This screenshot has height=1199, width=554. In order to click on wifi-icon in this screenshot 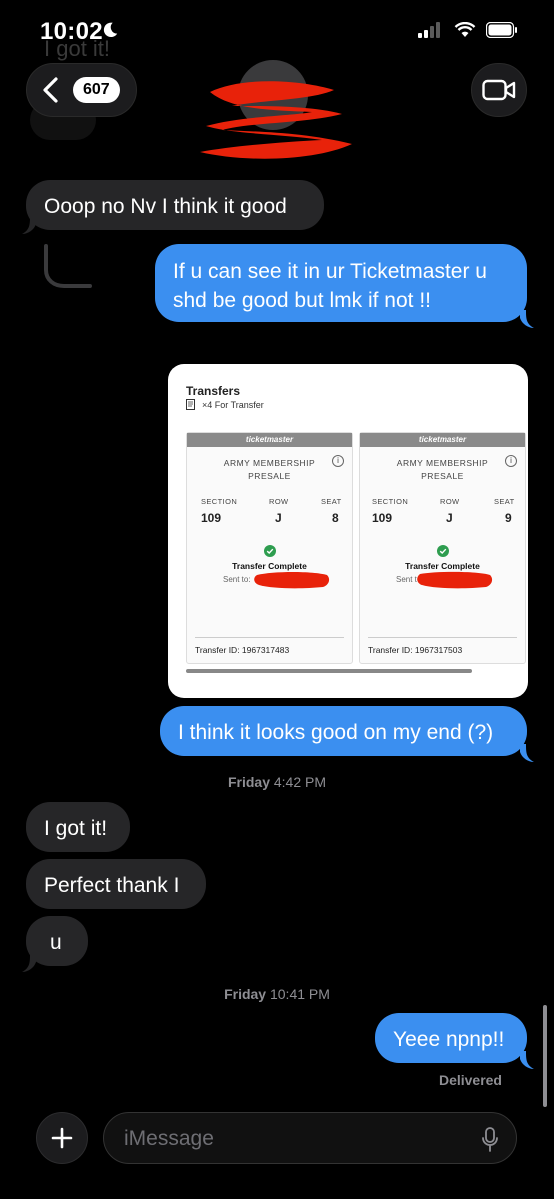, I will do `click(465, 29)`.